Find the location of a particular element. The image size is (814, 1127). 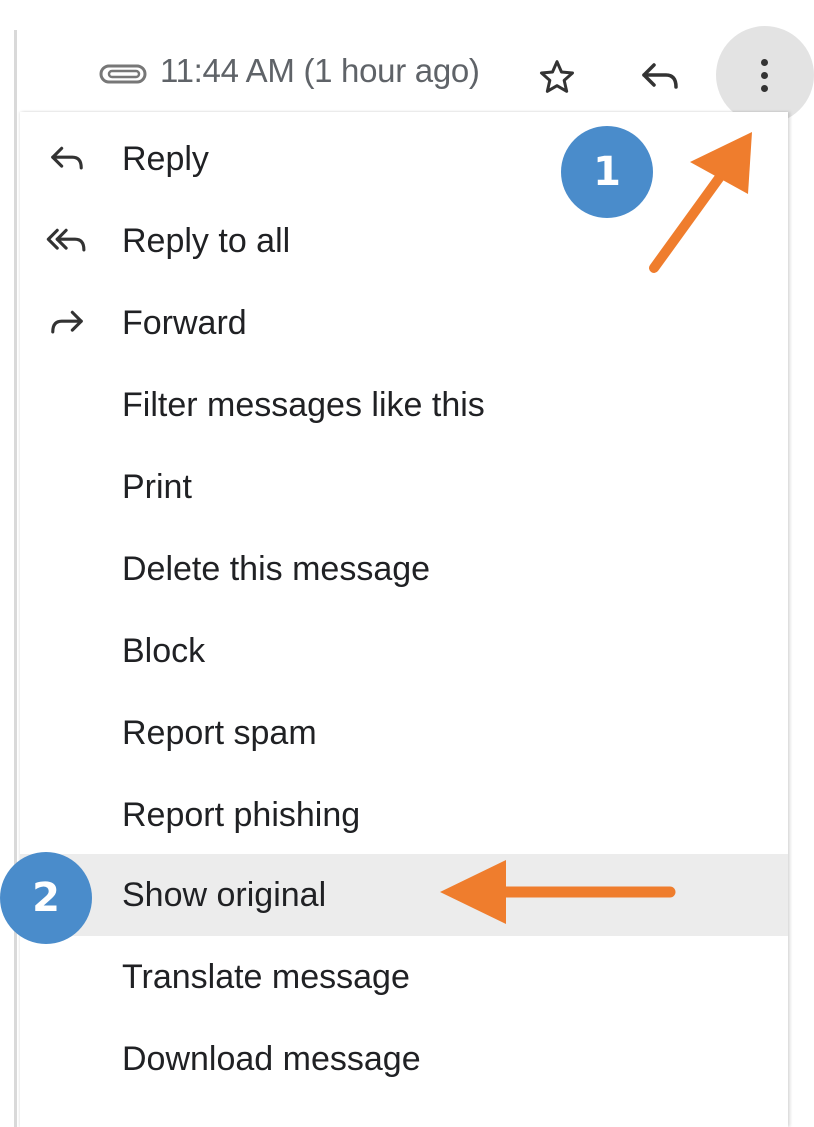

menu-item-filter-messages: Filter messages like this is located at coordinates (404, 405).